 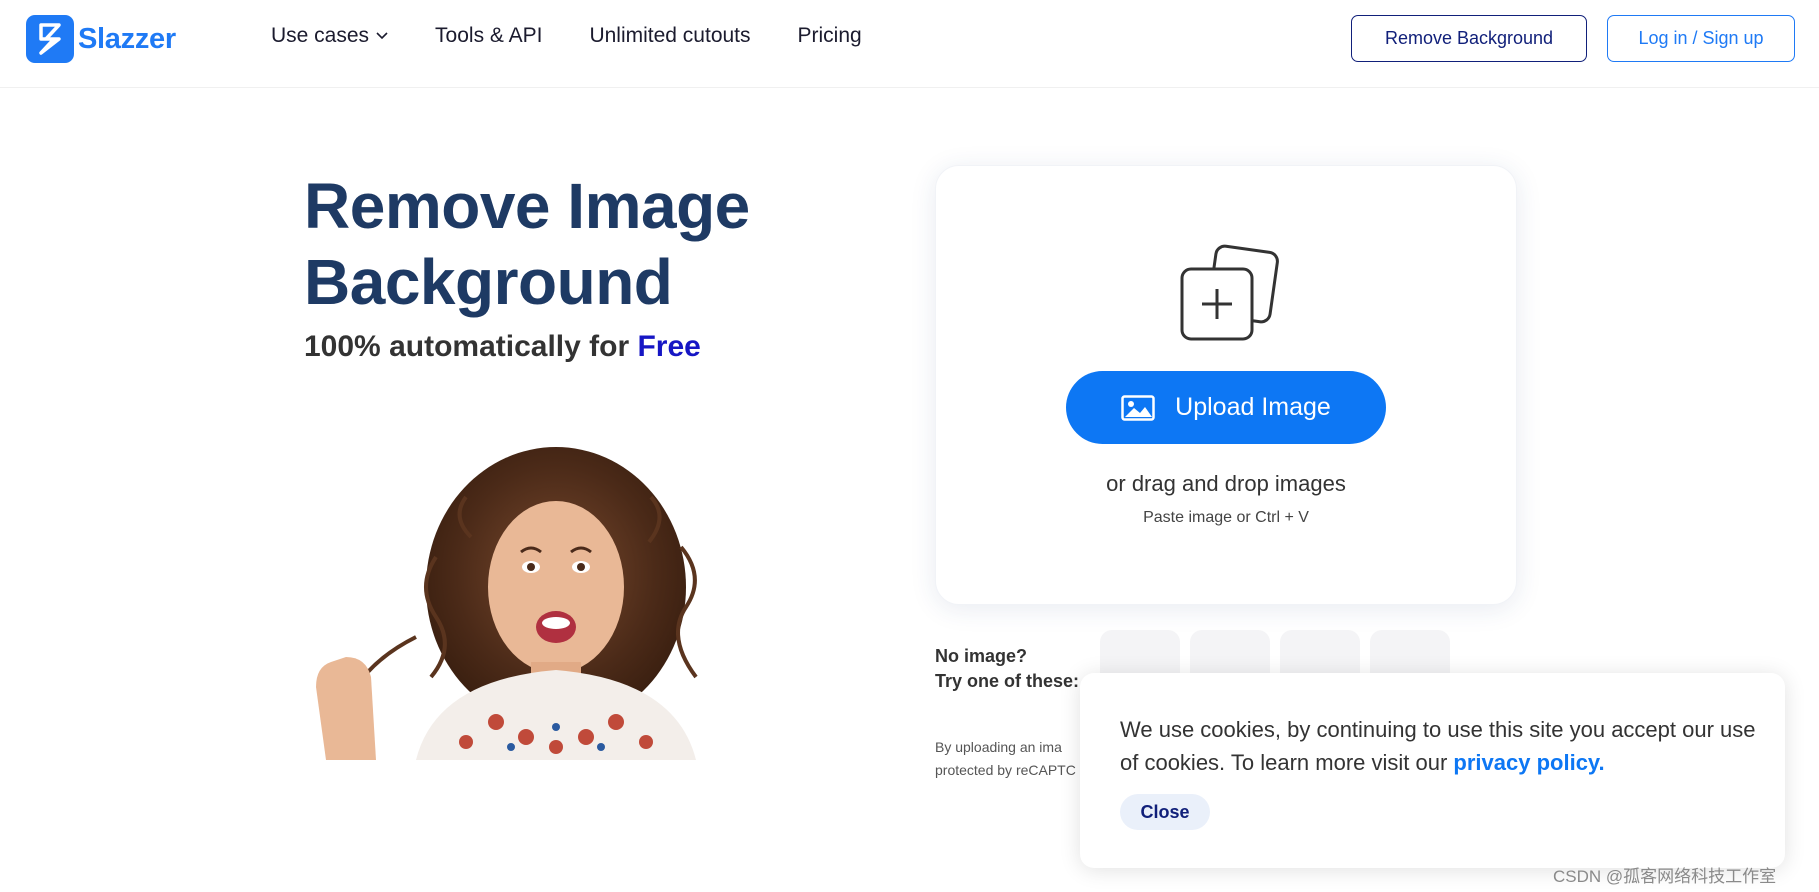 What do you see at coordinates (382, 36) in the screenshot?
I see `chevron-down-icon` at bounding box center [382, 36].